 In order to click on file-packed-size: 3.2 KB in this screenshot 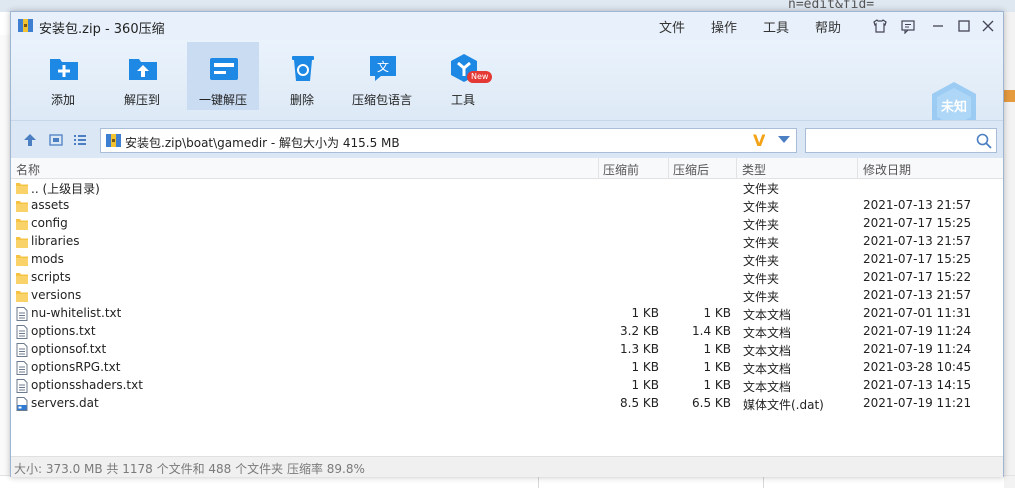, I will do `click(639, 331)`.